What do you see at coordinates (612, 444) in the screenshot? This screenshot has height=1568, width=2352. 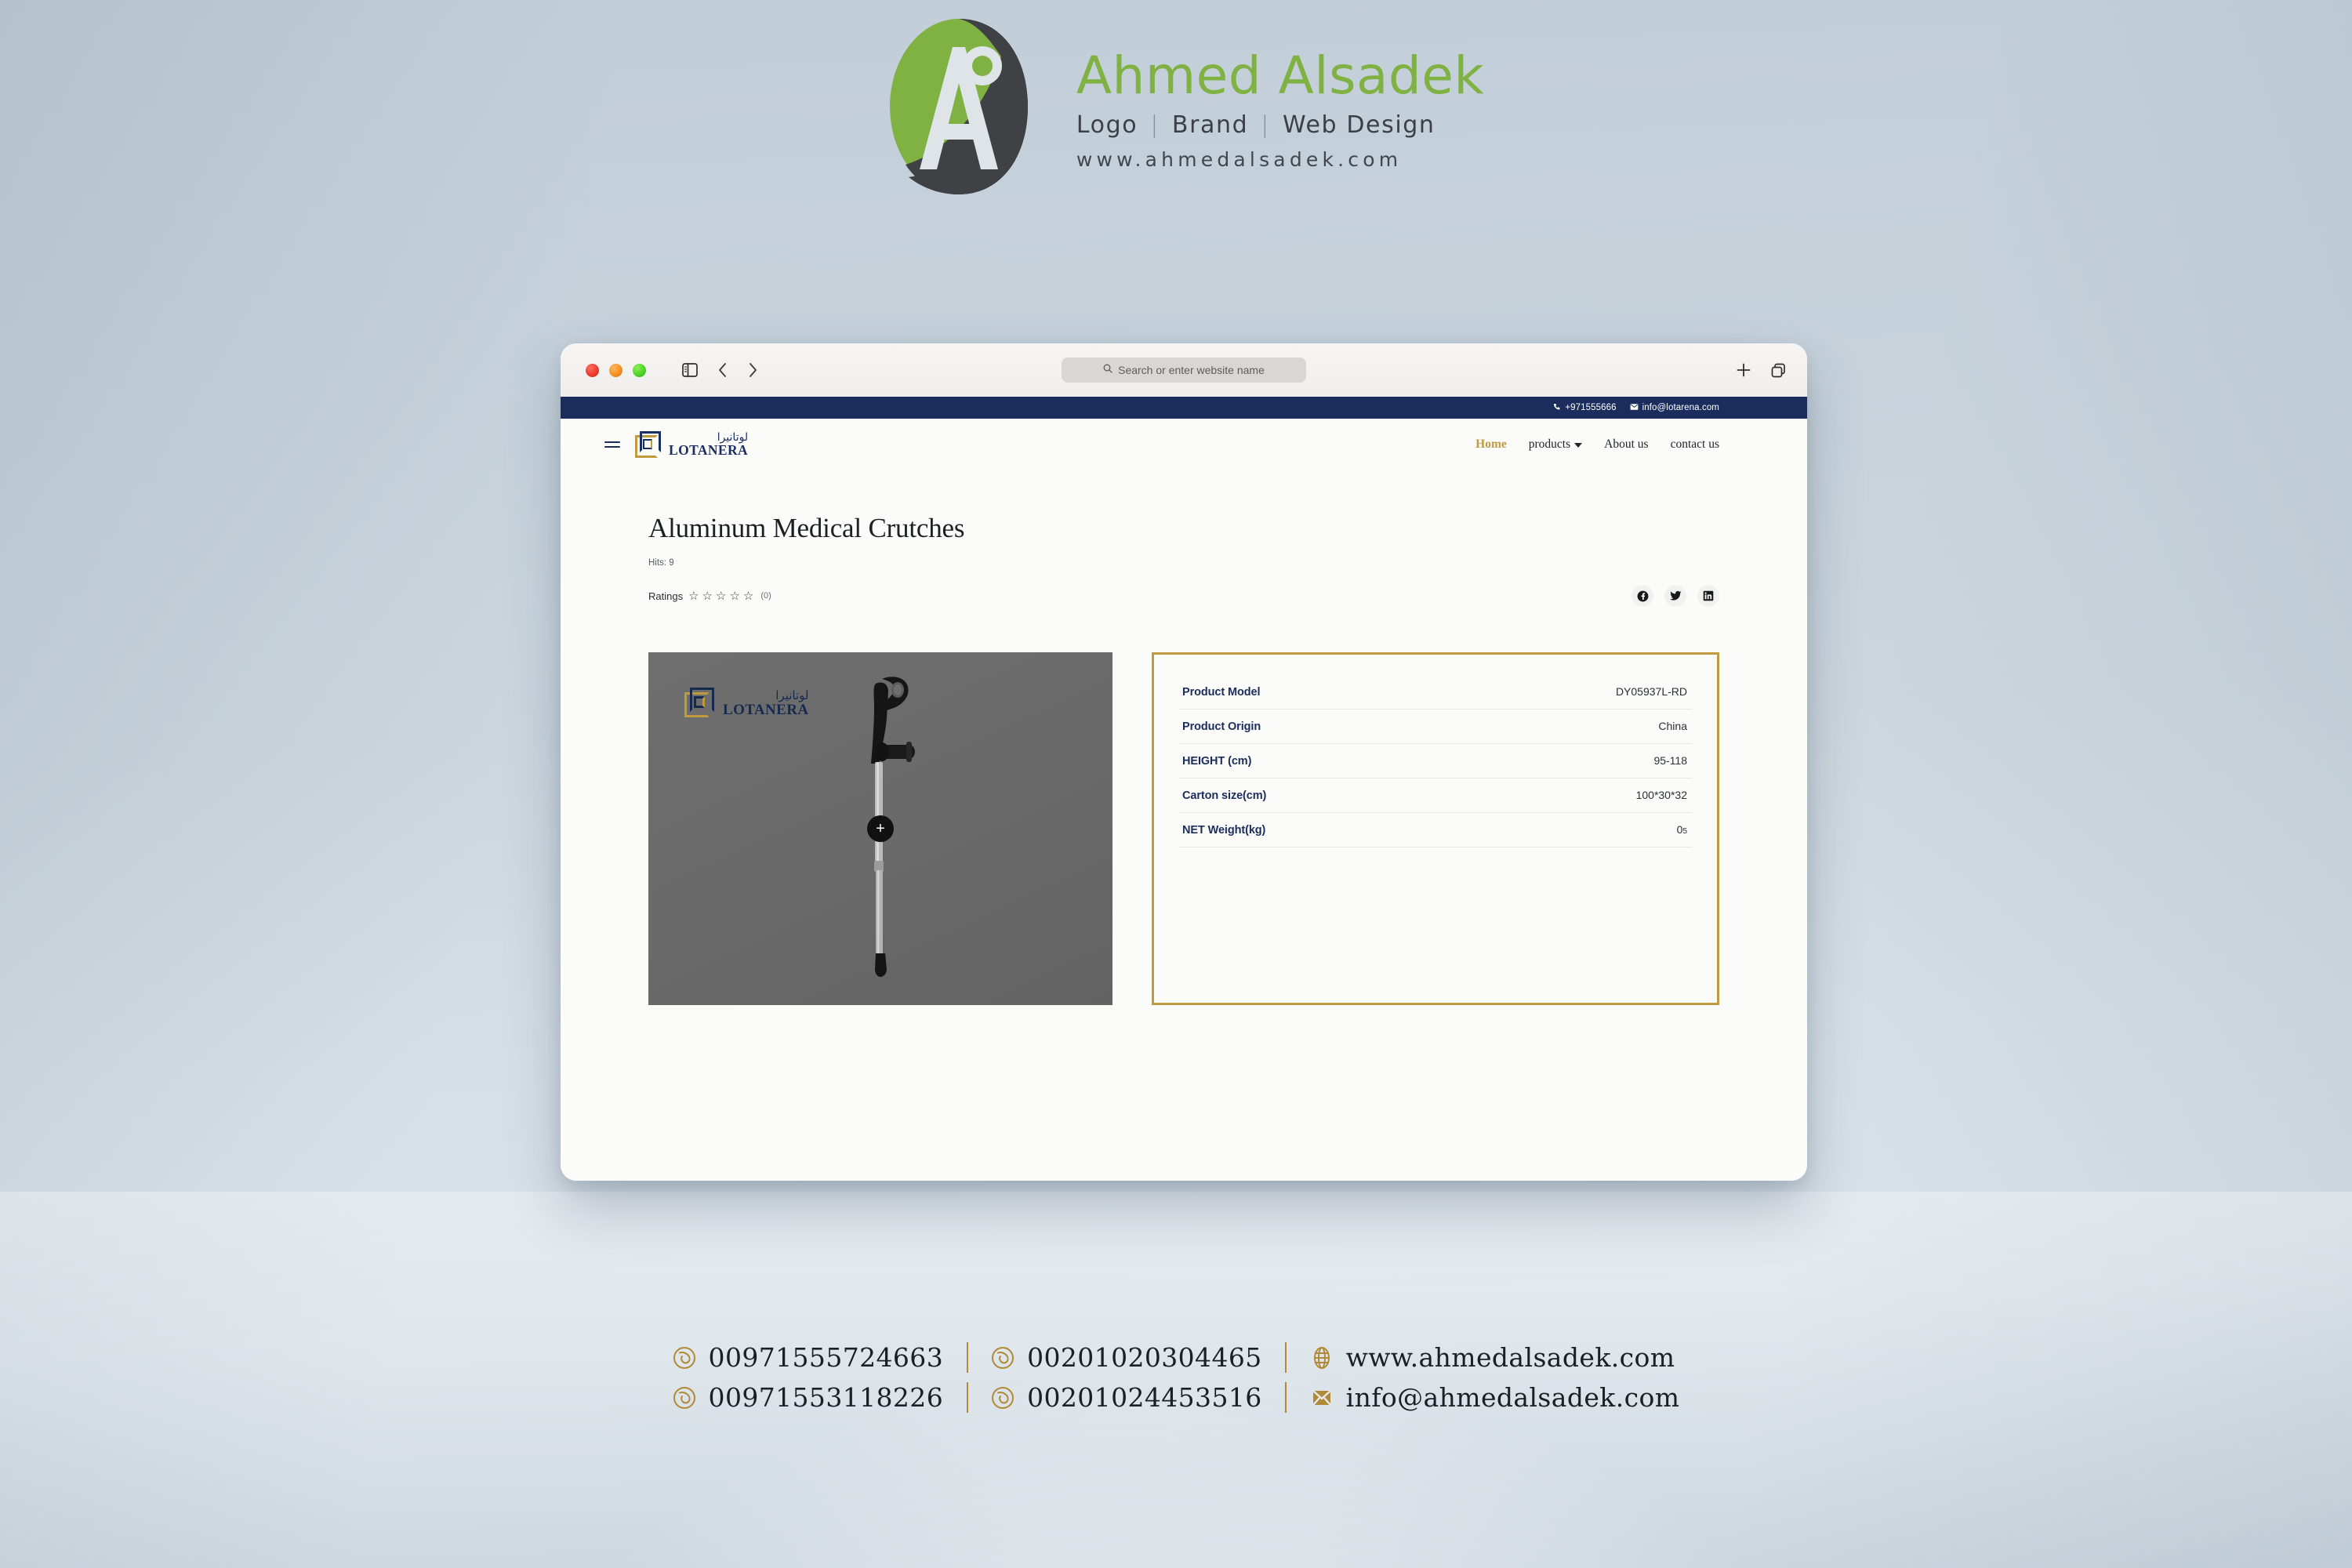 I see `hamburger-menu-icon` at bounding box center [612, 444].